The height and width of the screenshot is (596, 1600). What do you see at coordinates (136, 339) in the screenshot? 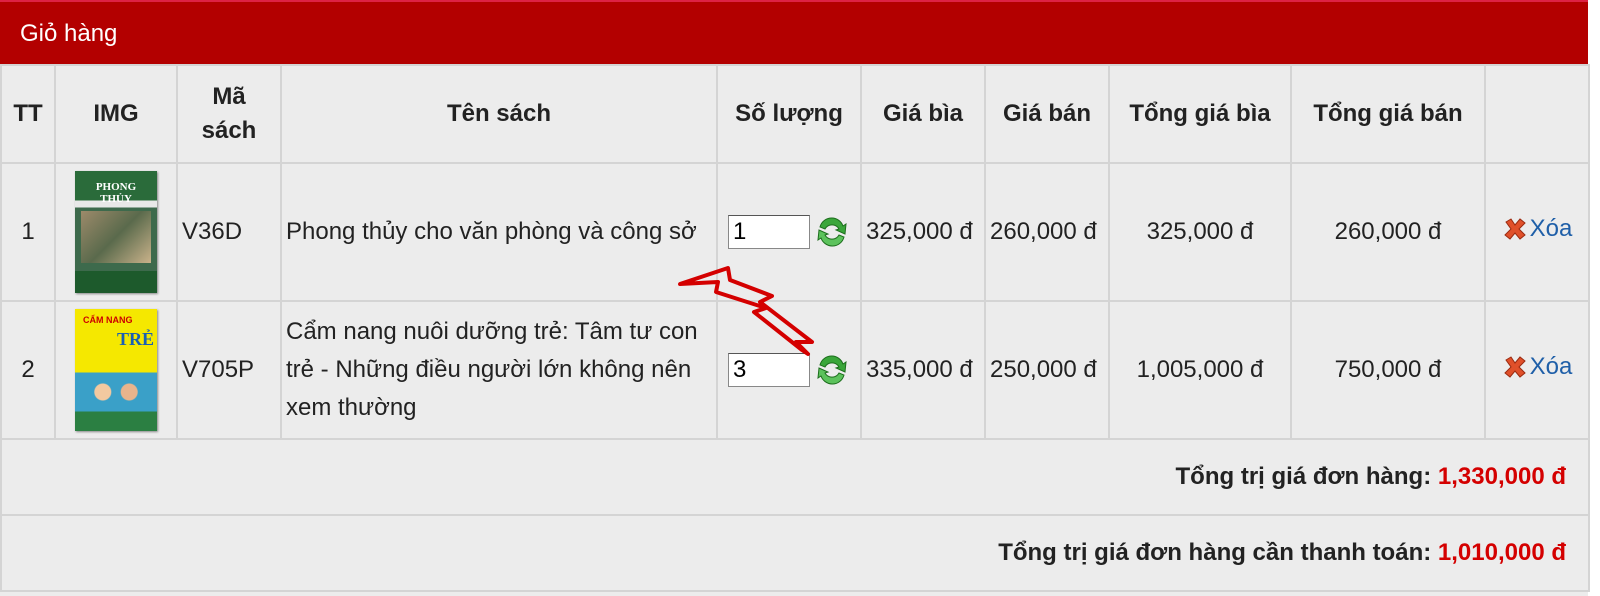
I see `cover-subtitle: TRẺ` at bounding box center [136, 339].